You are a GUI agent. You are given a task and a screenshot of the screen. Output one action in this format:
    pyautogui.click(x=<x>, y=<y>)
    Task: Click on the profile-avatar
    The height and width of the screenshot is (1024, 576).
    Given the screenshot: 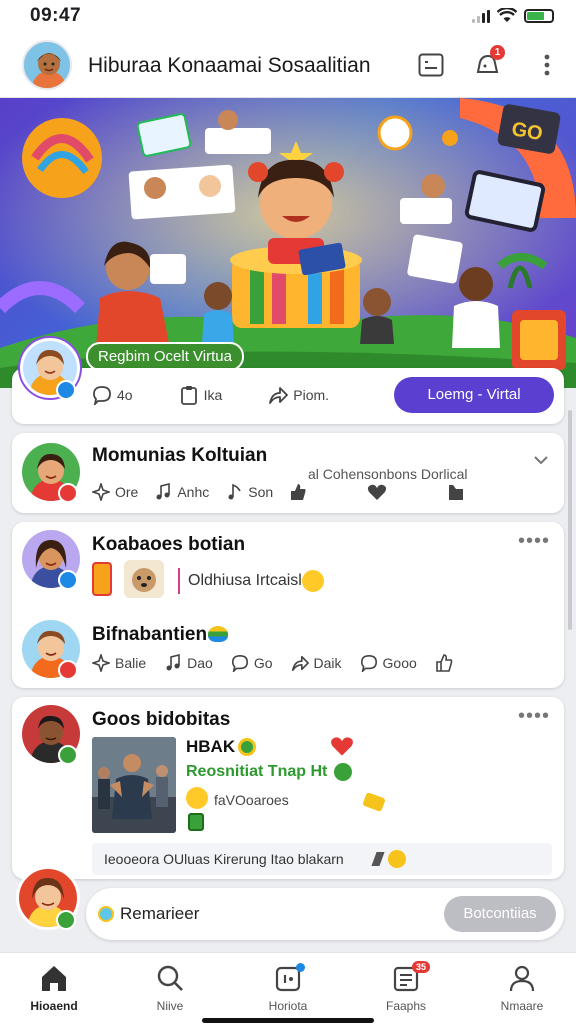 What is the action you would take?
    pyautogui.click(x=47, y=65)
    